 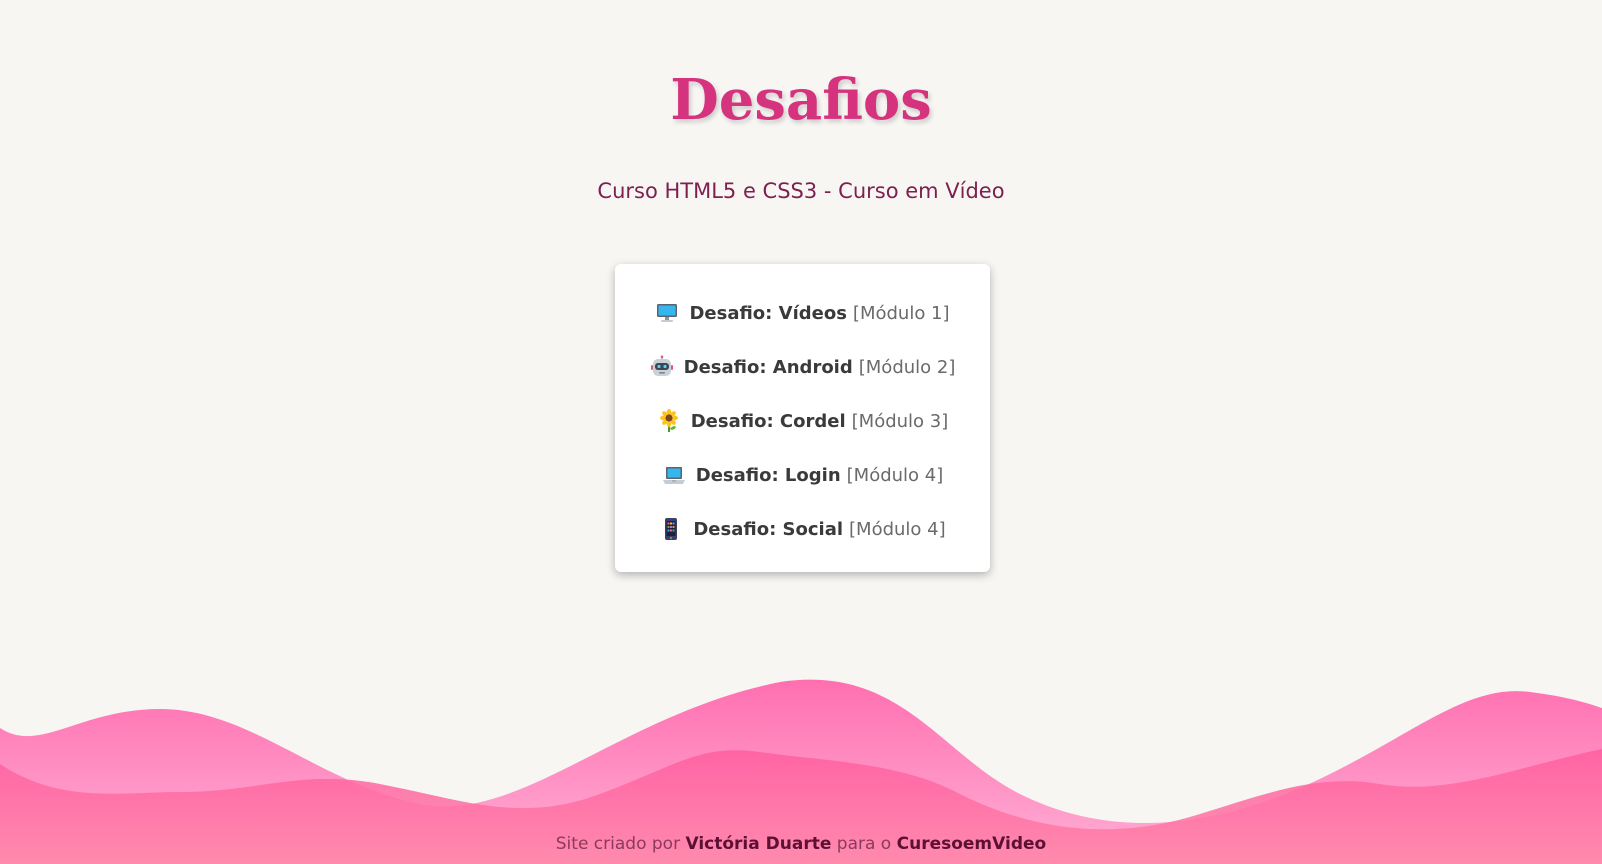 What do you see at coordinates (758, 844) in the screenshot?
I see `footer-author: Victória Duarte` at bounding box center [758, 844].